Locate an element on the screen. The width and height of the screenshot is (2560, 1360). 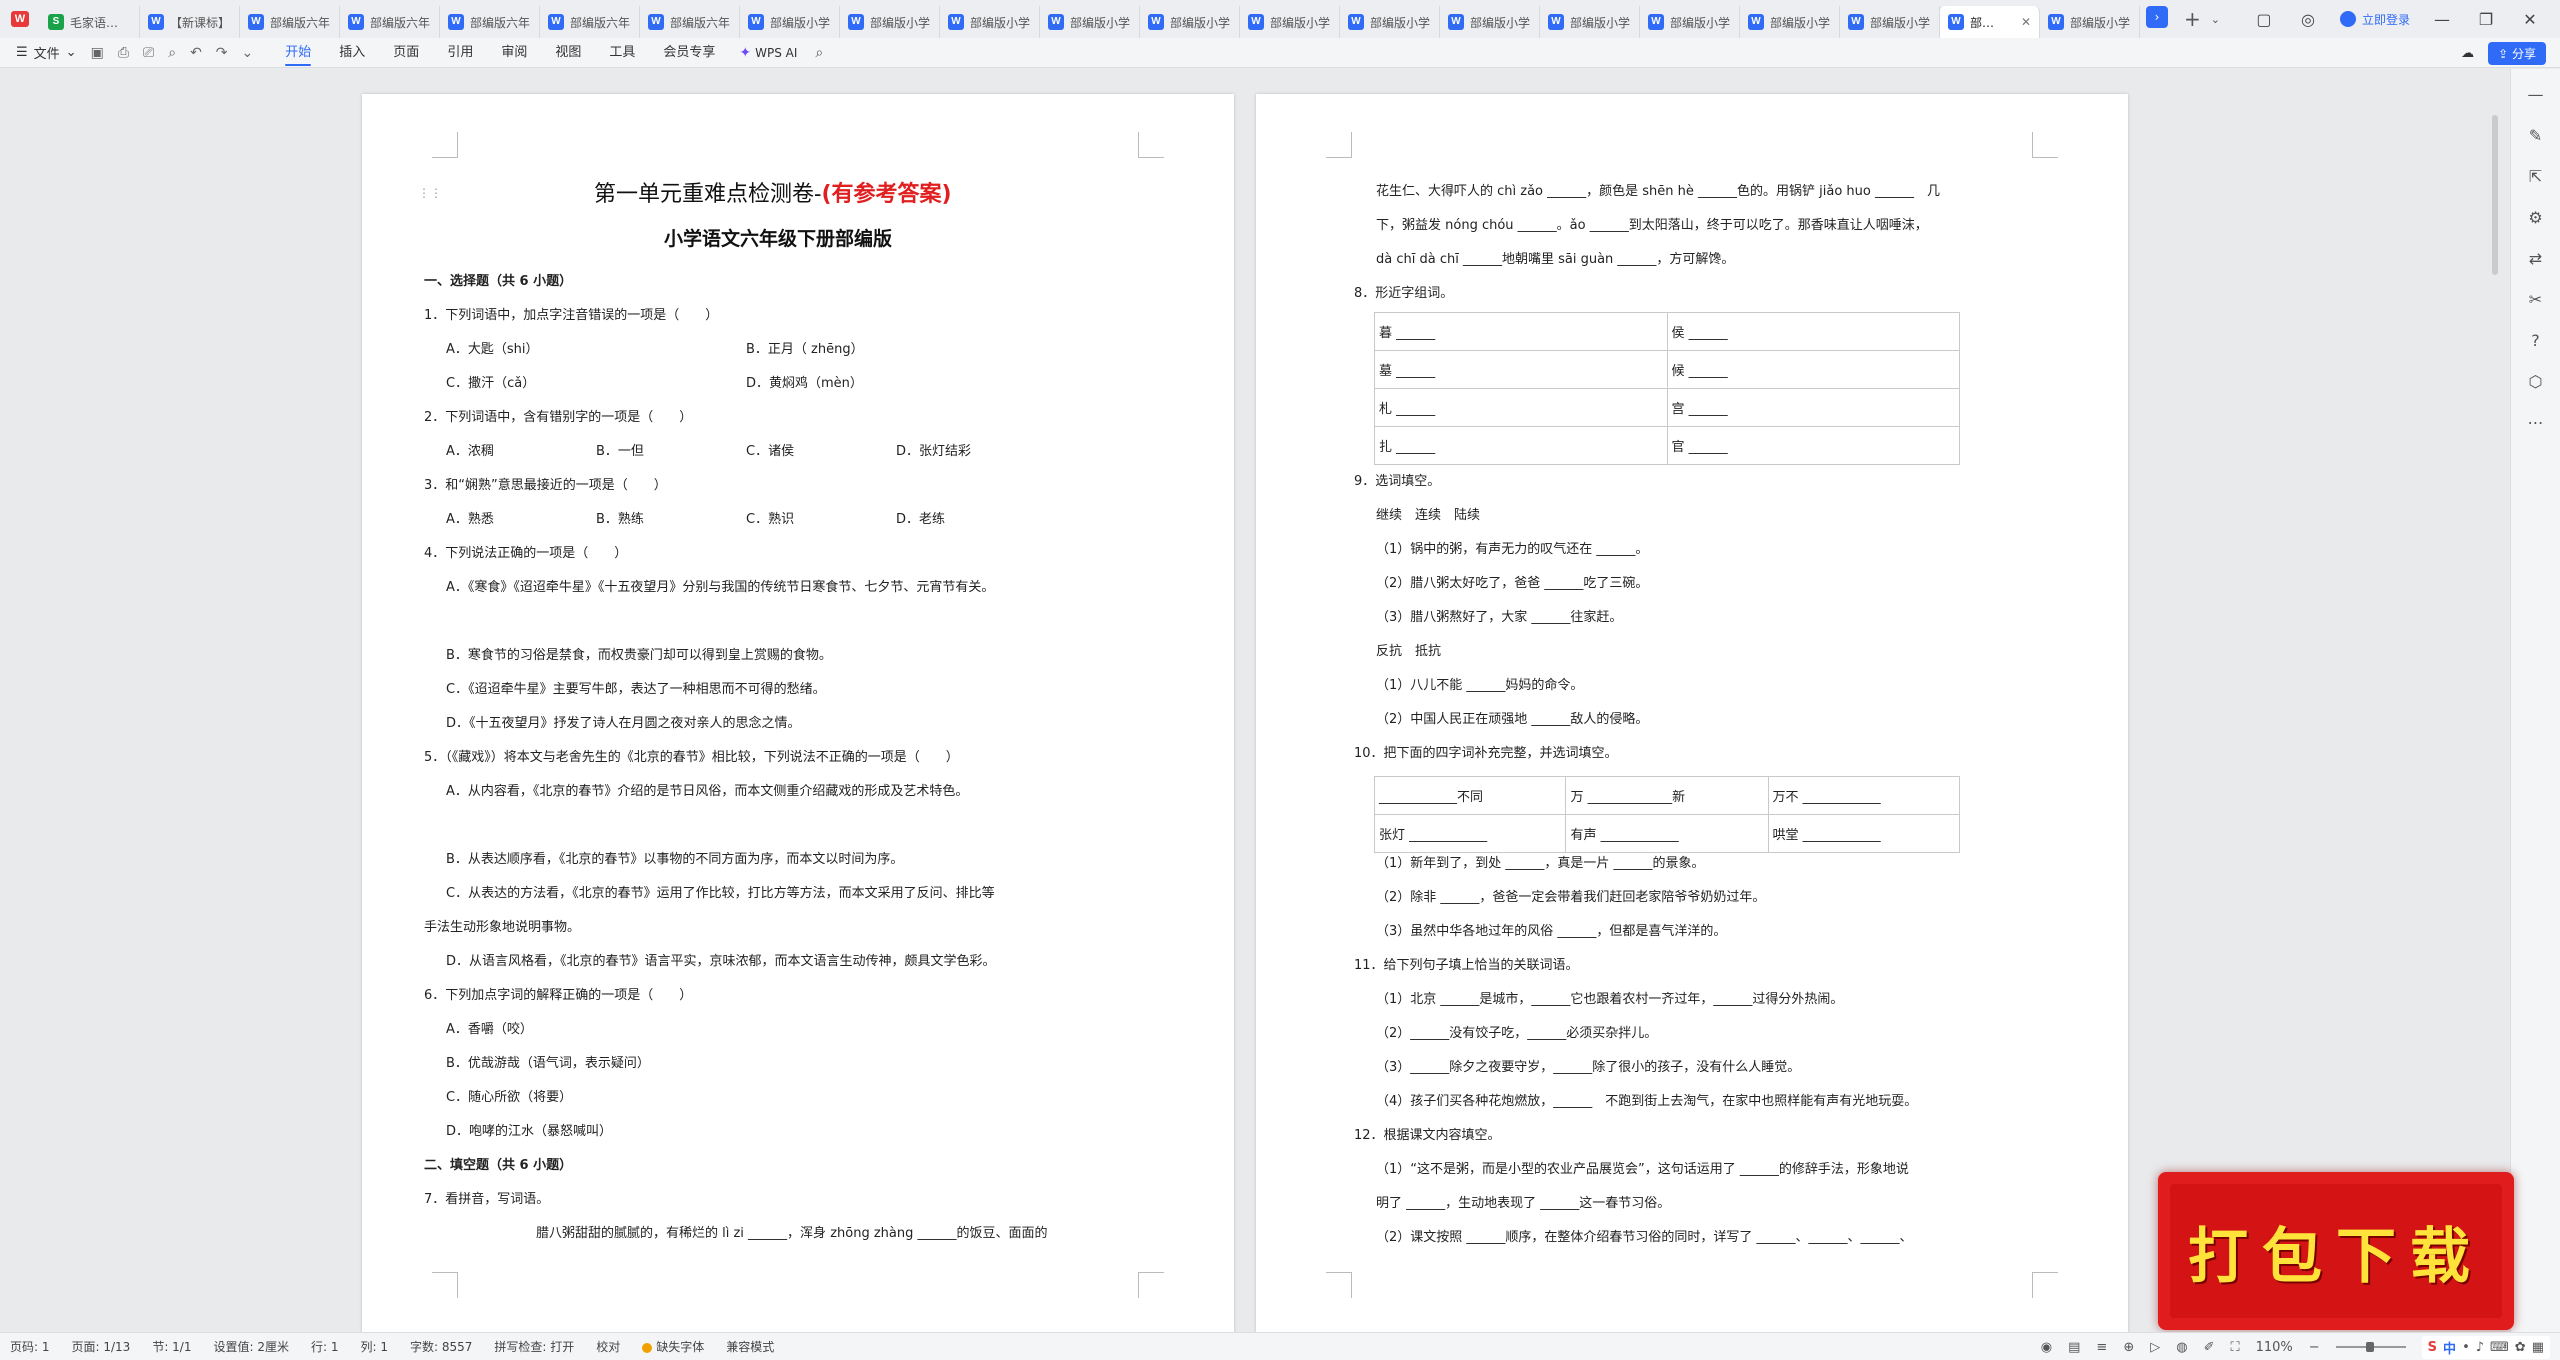
read-mode-icon: ▷ is located at coordinates (2155, 1347).